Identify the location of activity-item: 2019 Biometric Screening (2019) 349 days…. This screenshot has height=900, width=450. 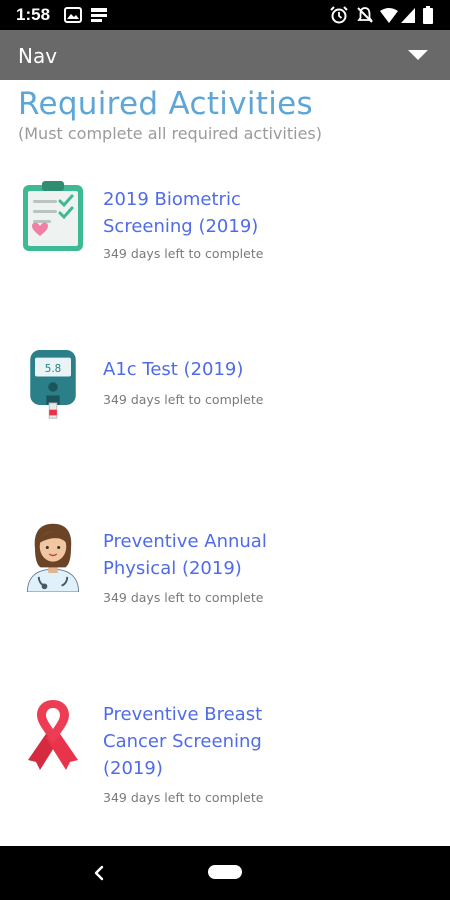
(225, 228).